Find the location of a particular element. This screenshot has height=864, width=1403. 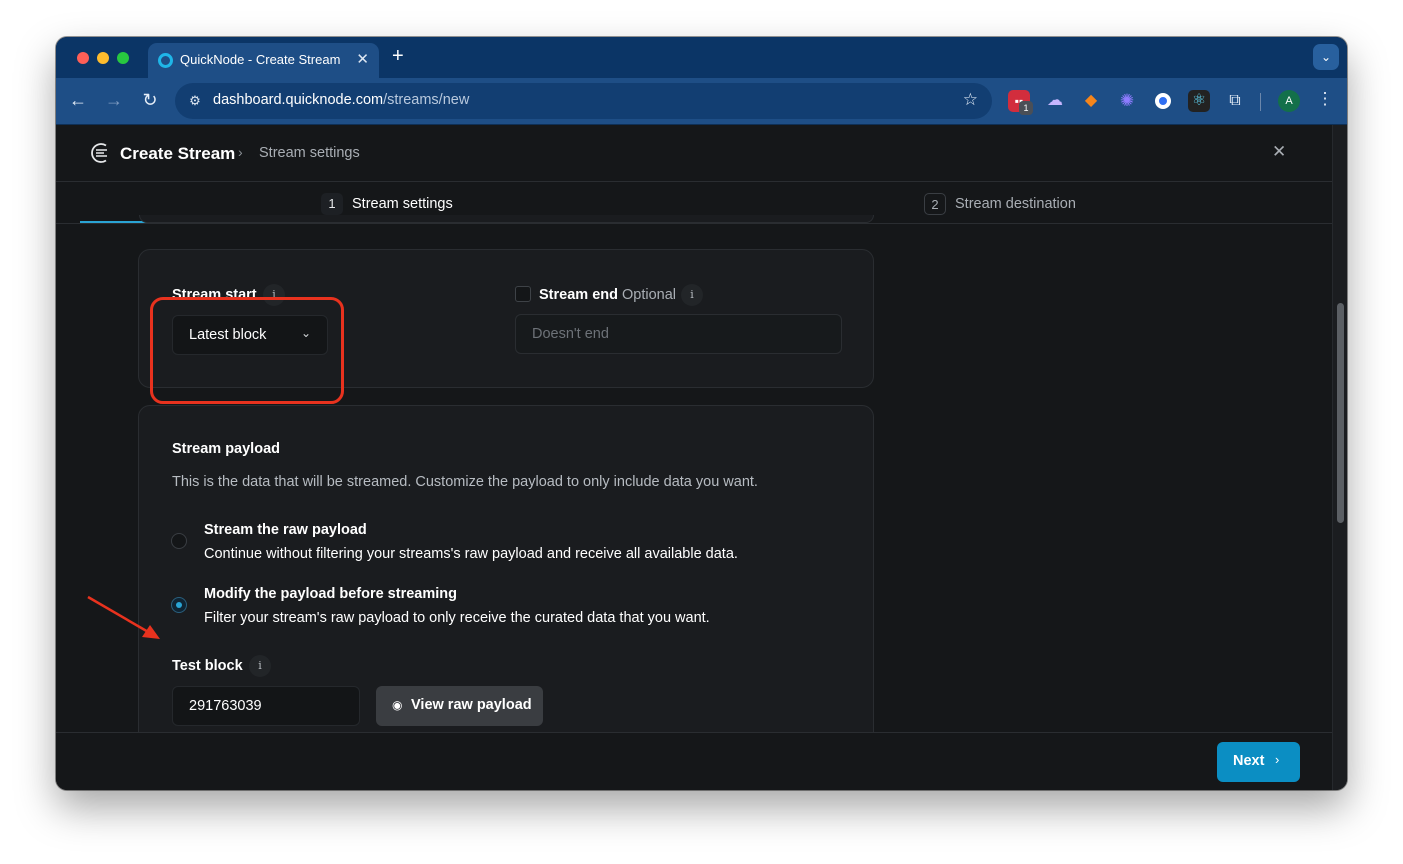

page-scrollbar is located at coordinates (1339, 457).